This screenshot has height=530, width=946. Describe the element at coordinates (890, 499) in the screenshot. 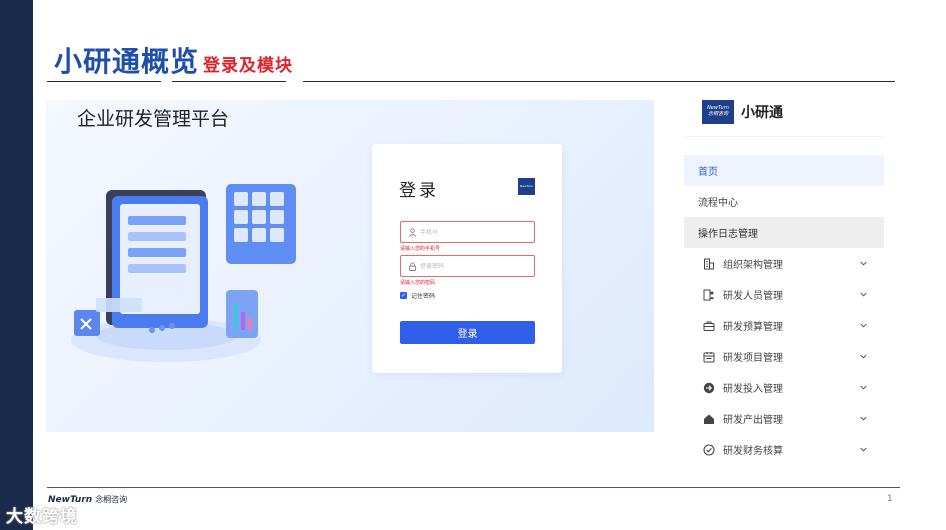

I see `page-number: 1` at that location.